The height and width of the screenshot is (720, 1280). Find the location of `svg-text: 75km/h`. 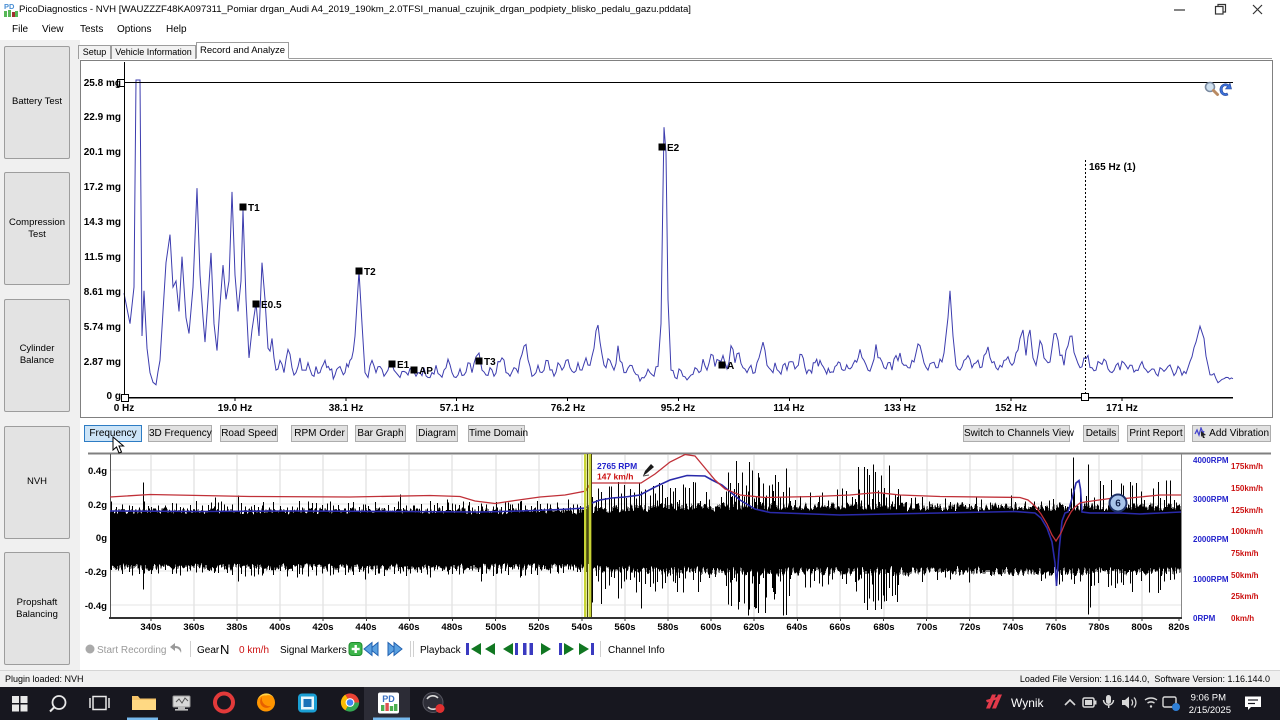

svg-text: 75km/h is located at coordinates (1245, 553).